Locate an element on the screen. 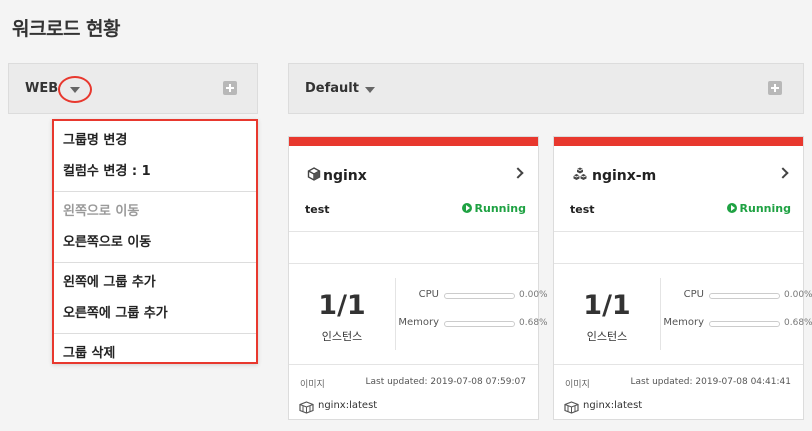  last-updated: Last updated: 2019-07-08 07:59:07 is located at coordinates (445, 382).